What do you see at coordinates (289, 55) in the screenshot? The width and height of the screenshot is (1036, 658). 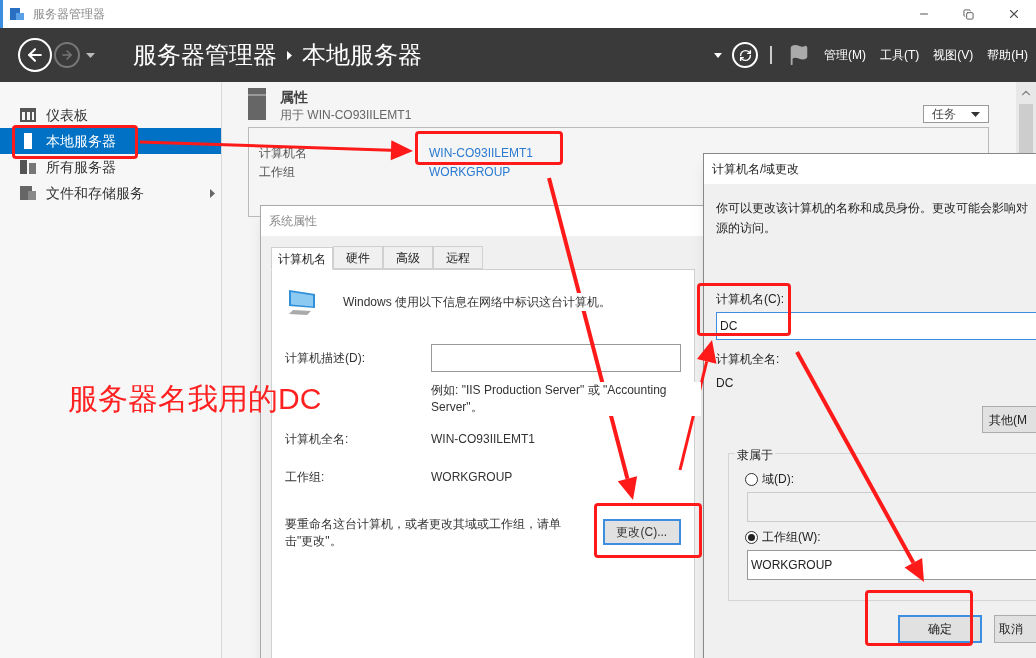 I see `breadcrumb-separator-icon` at bounding box center [289, 55].